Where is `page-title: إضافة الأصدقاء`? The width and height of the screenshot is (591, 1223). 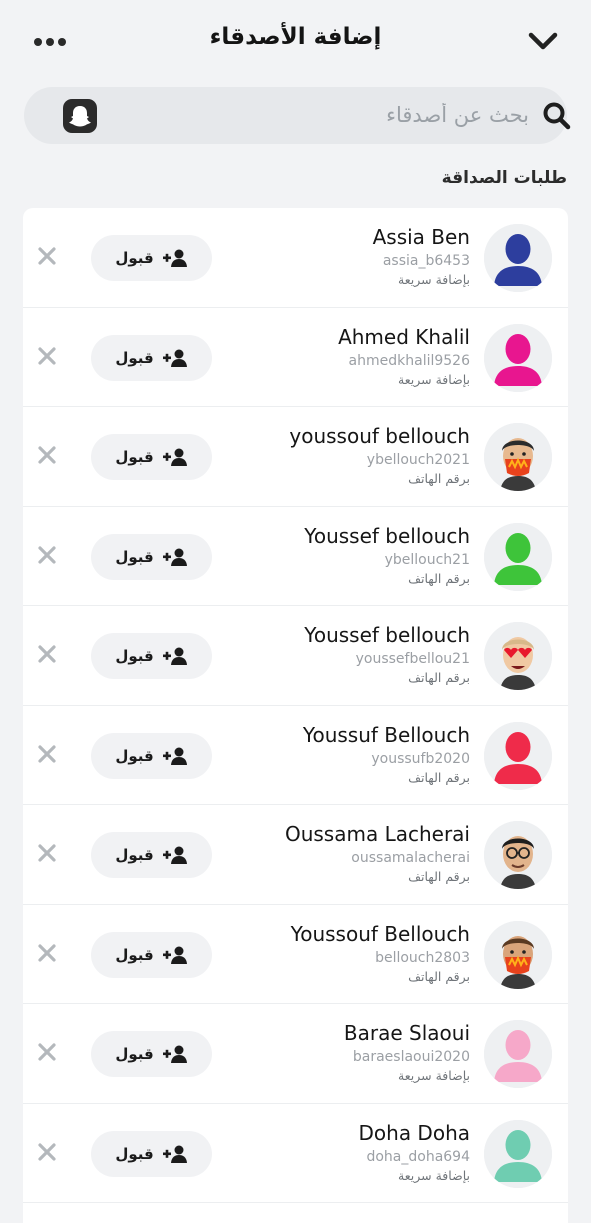
page-title: إضافة الأصدقاء is located at coordinates (295, 37).